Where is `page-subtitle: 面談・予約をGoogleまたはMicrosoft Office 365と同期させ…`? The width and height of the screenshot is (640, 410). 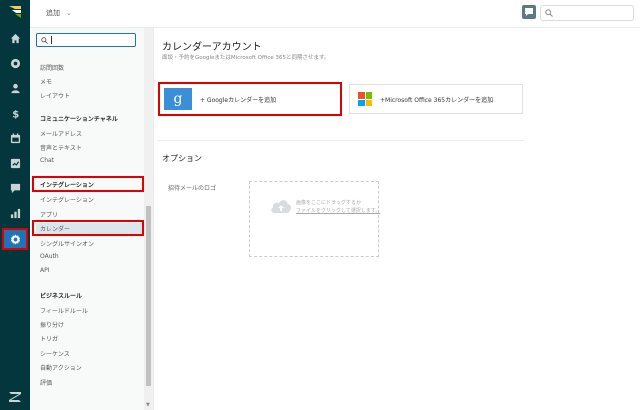 page-subtitle: 面談・予約をGoogleまたはMicrosoft Office 365と同期させ… is located at coordinates (246, 58).